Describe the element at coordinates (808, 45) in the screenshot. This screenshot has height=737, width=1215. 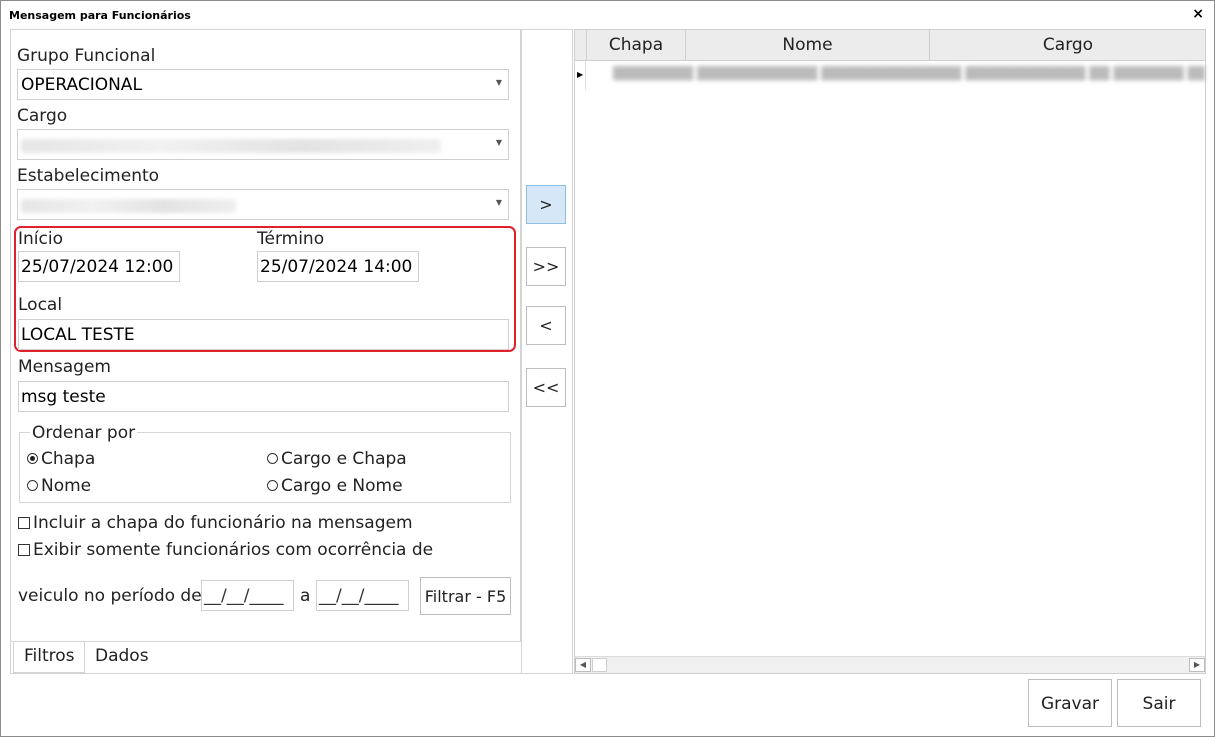
I see `column-header-nome: Nome` at that location.